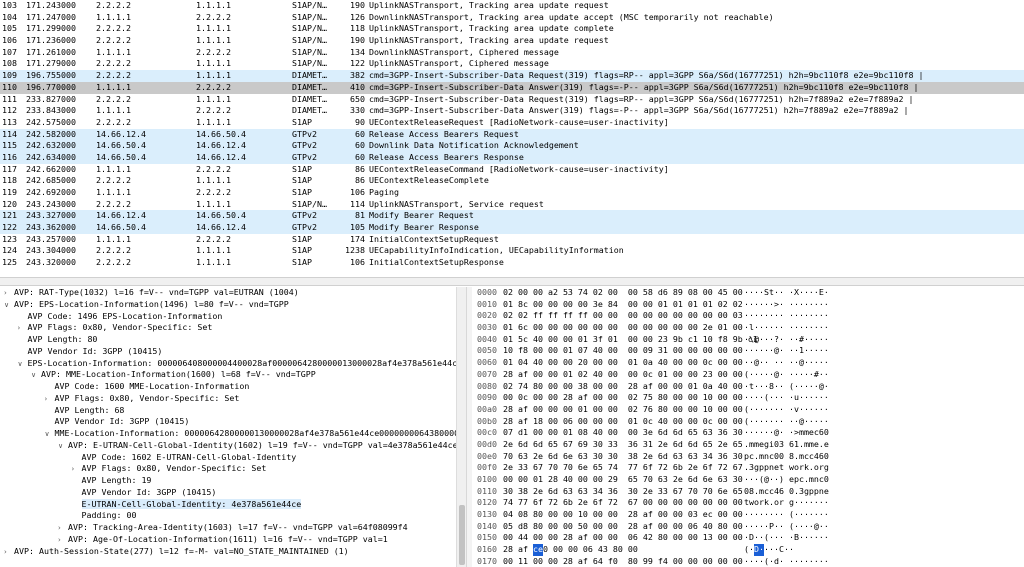  Describe the element at coordinates (786, 480) in the screenshot. I see `hex-ascii: ···(@··) epc.mnc0` at that location.